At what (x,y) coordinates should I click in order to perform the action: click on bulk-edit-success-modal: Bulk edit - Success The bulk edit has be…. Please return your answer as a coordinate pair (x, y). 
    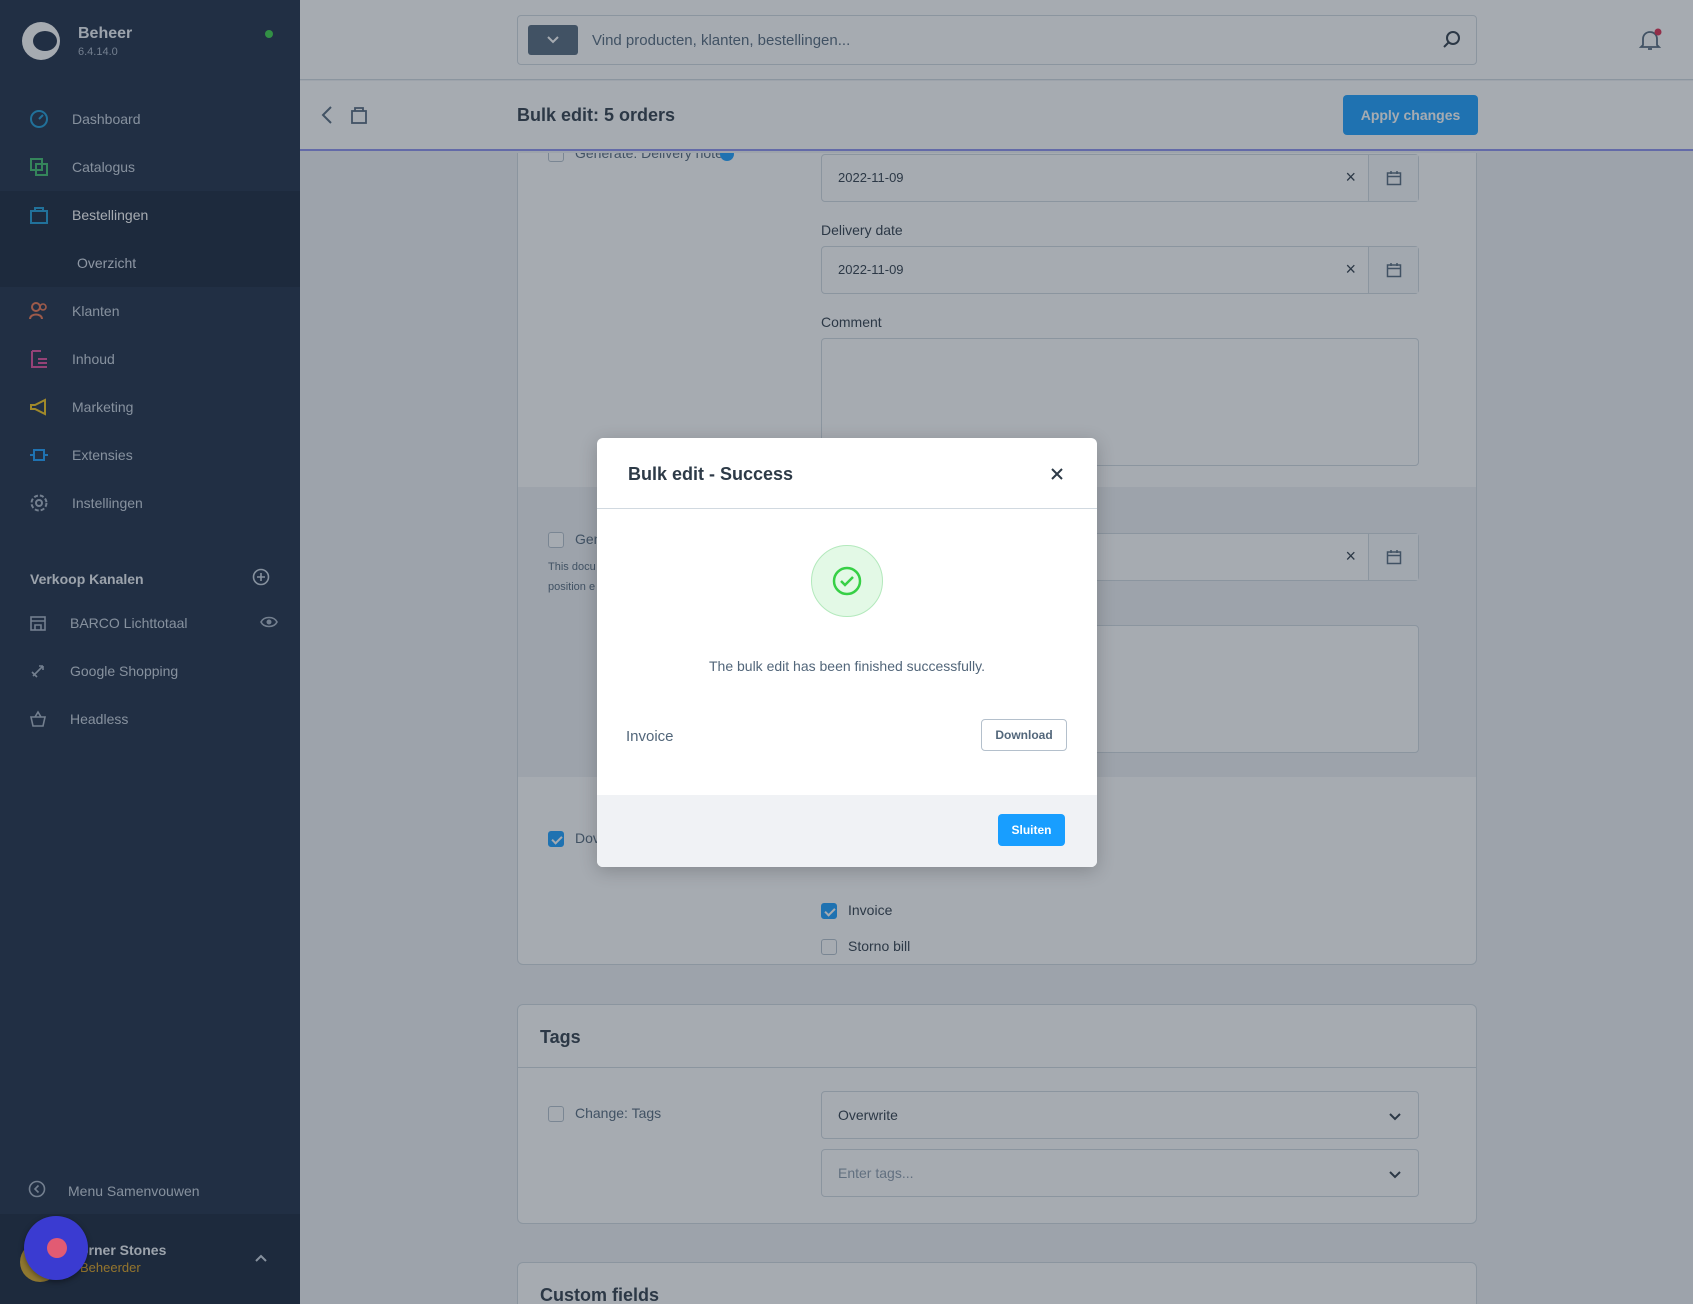
    Looking at the image, I should click on (847, 652).